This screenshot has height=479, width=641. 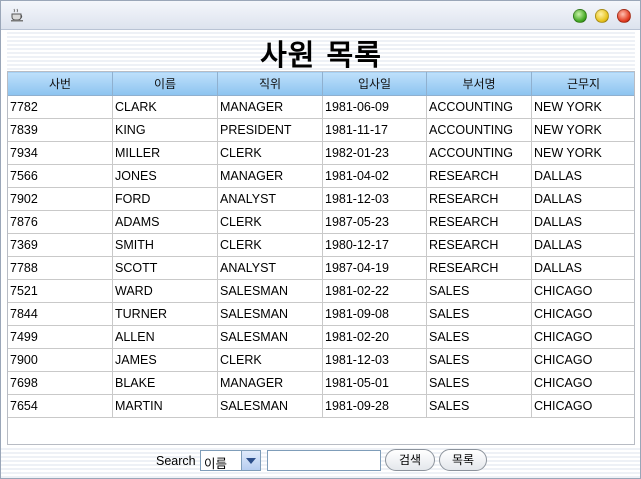 What do you see at coordinates (60, 314) in the screenshot?
I see `emp-no-cell: 7844` at bounding box center [60, 314].